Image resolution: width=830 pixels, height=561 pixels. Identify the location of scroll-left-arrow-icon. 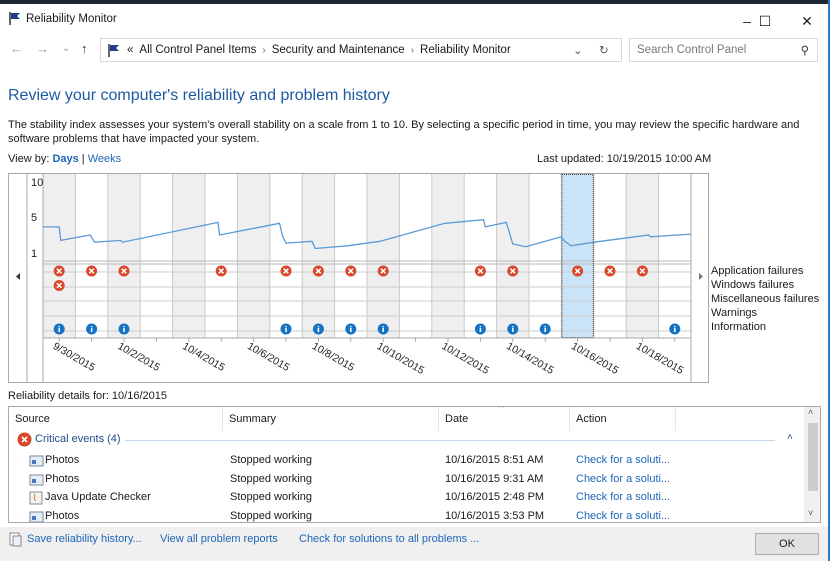
(18, 276).